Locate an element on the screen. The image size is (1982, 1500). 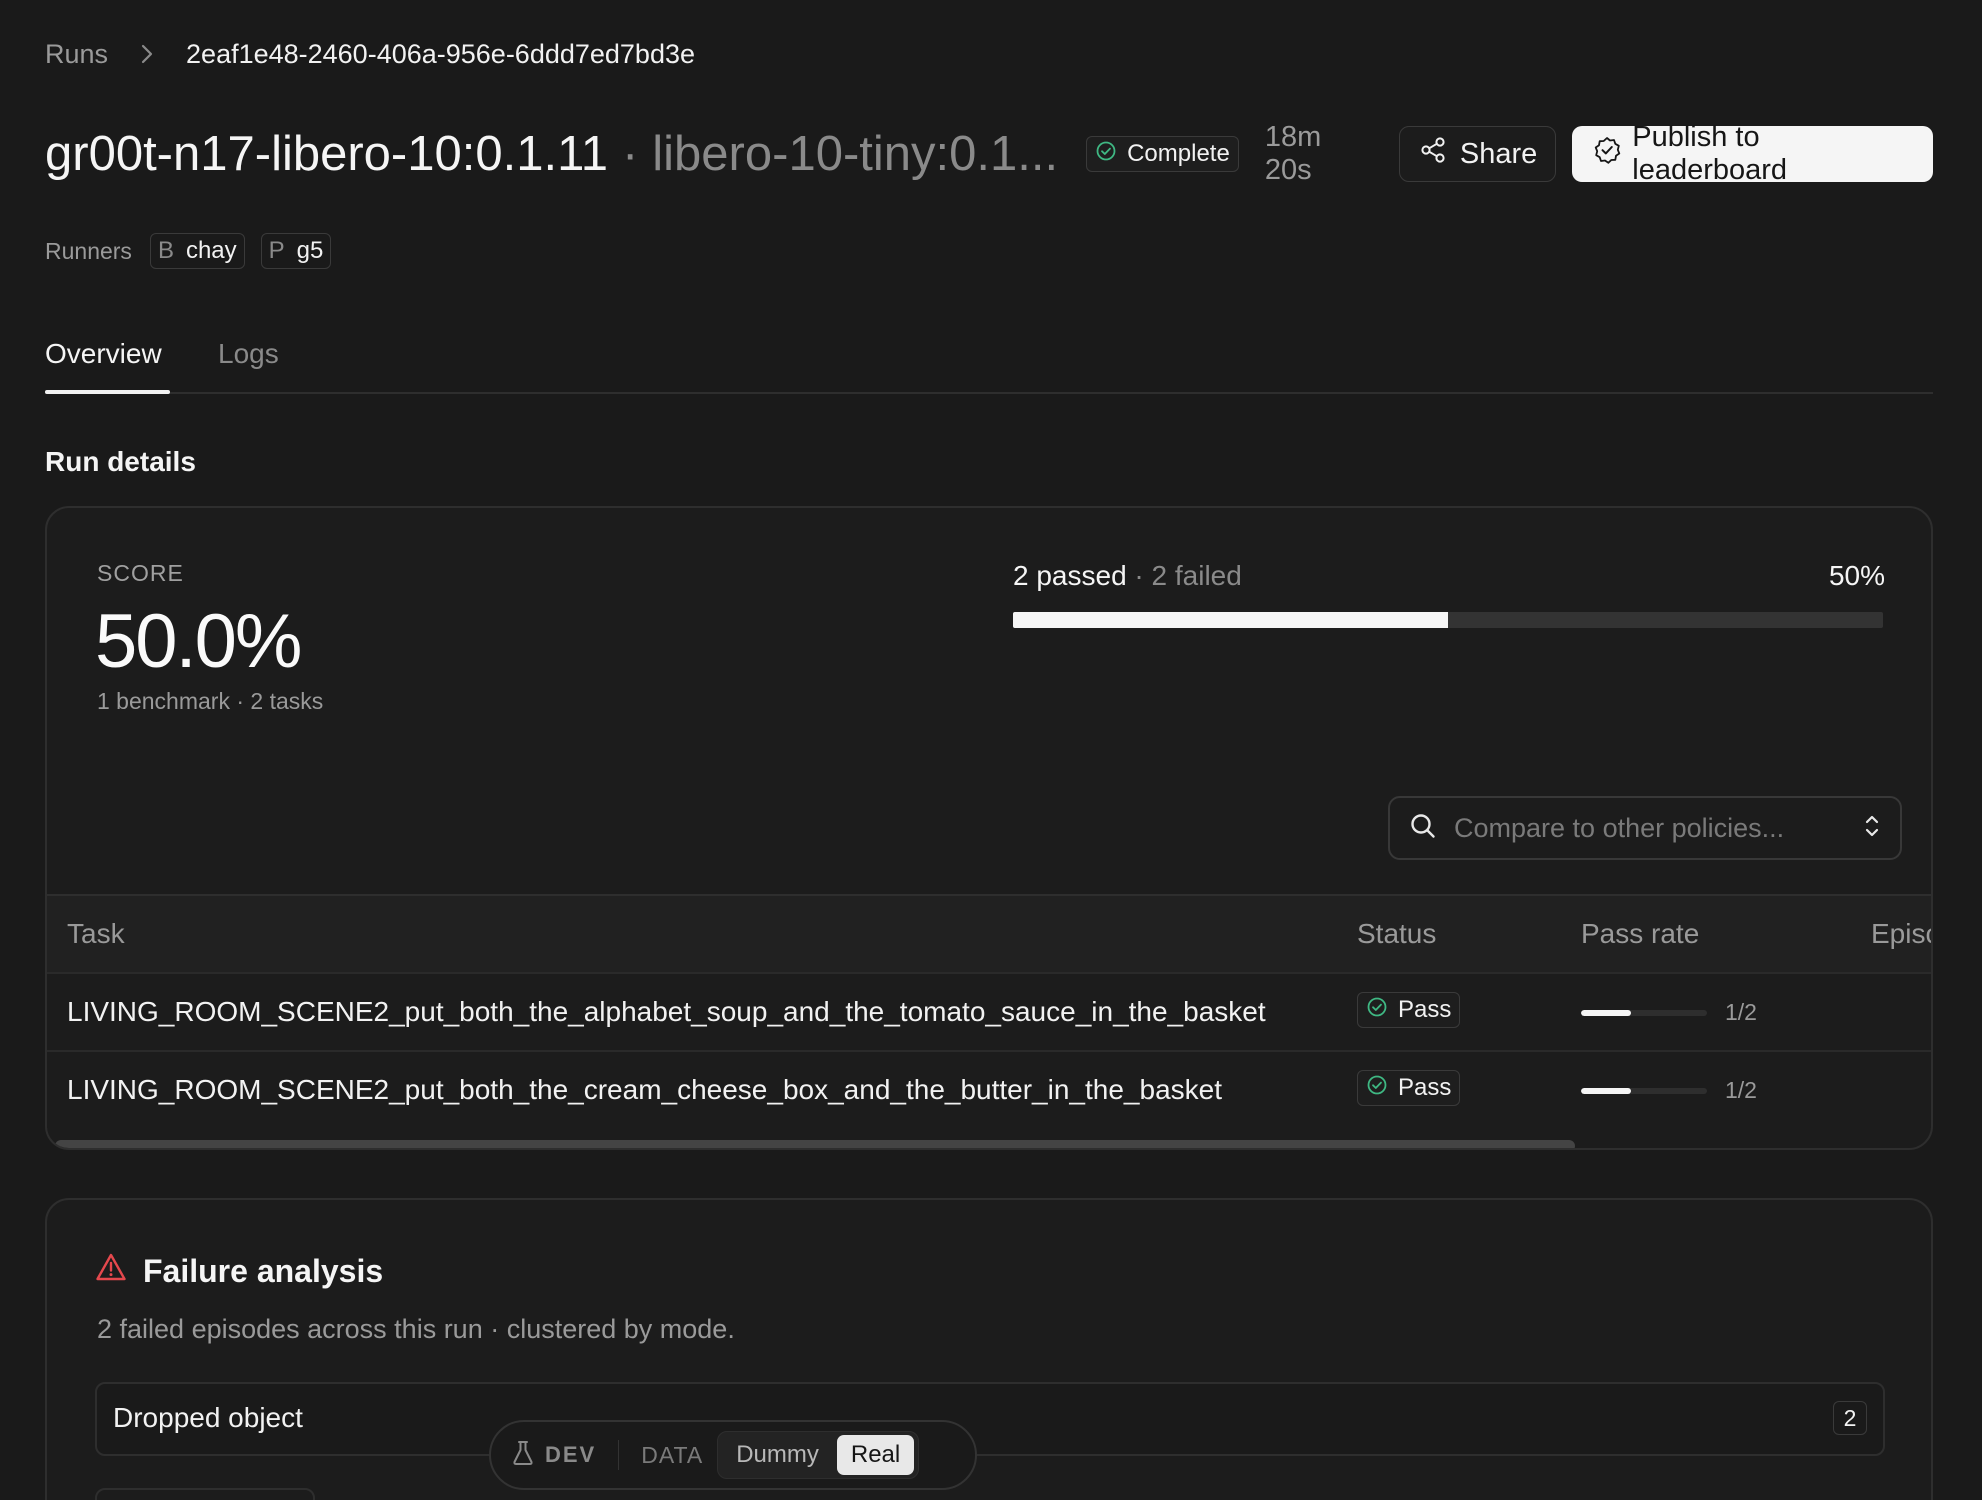
pass-progress-fill is located at coordinates (1230, 620).